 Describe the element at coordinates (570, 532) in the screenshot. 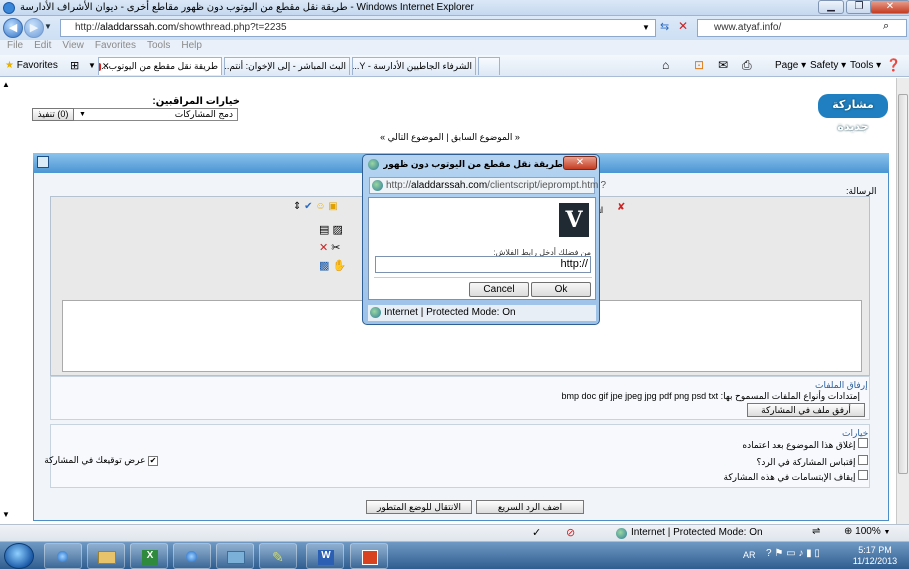

I see `popup-blocker-icon: ⊘` at that location.